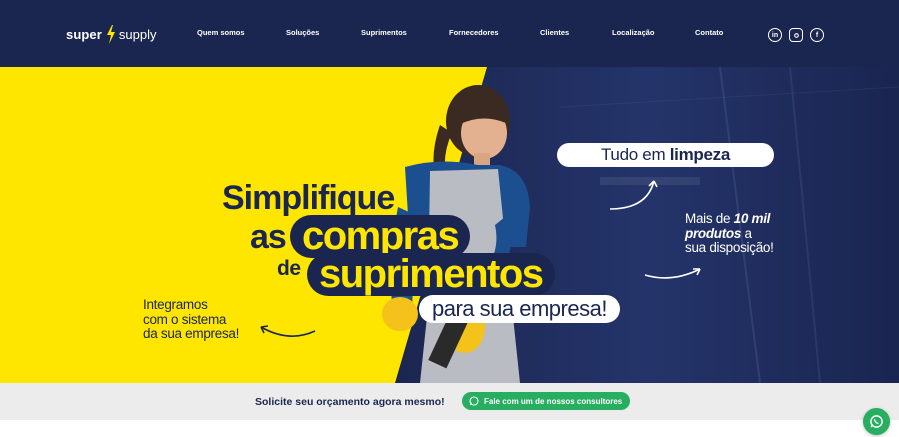  I want to click on nav-item-contato: Contato, so click(709, 32).